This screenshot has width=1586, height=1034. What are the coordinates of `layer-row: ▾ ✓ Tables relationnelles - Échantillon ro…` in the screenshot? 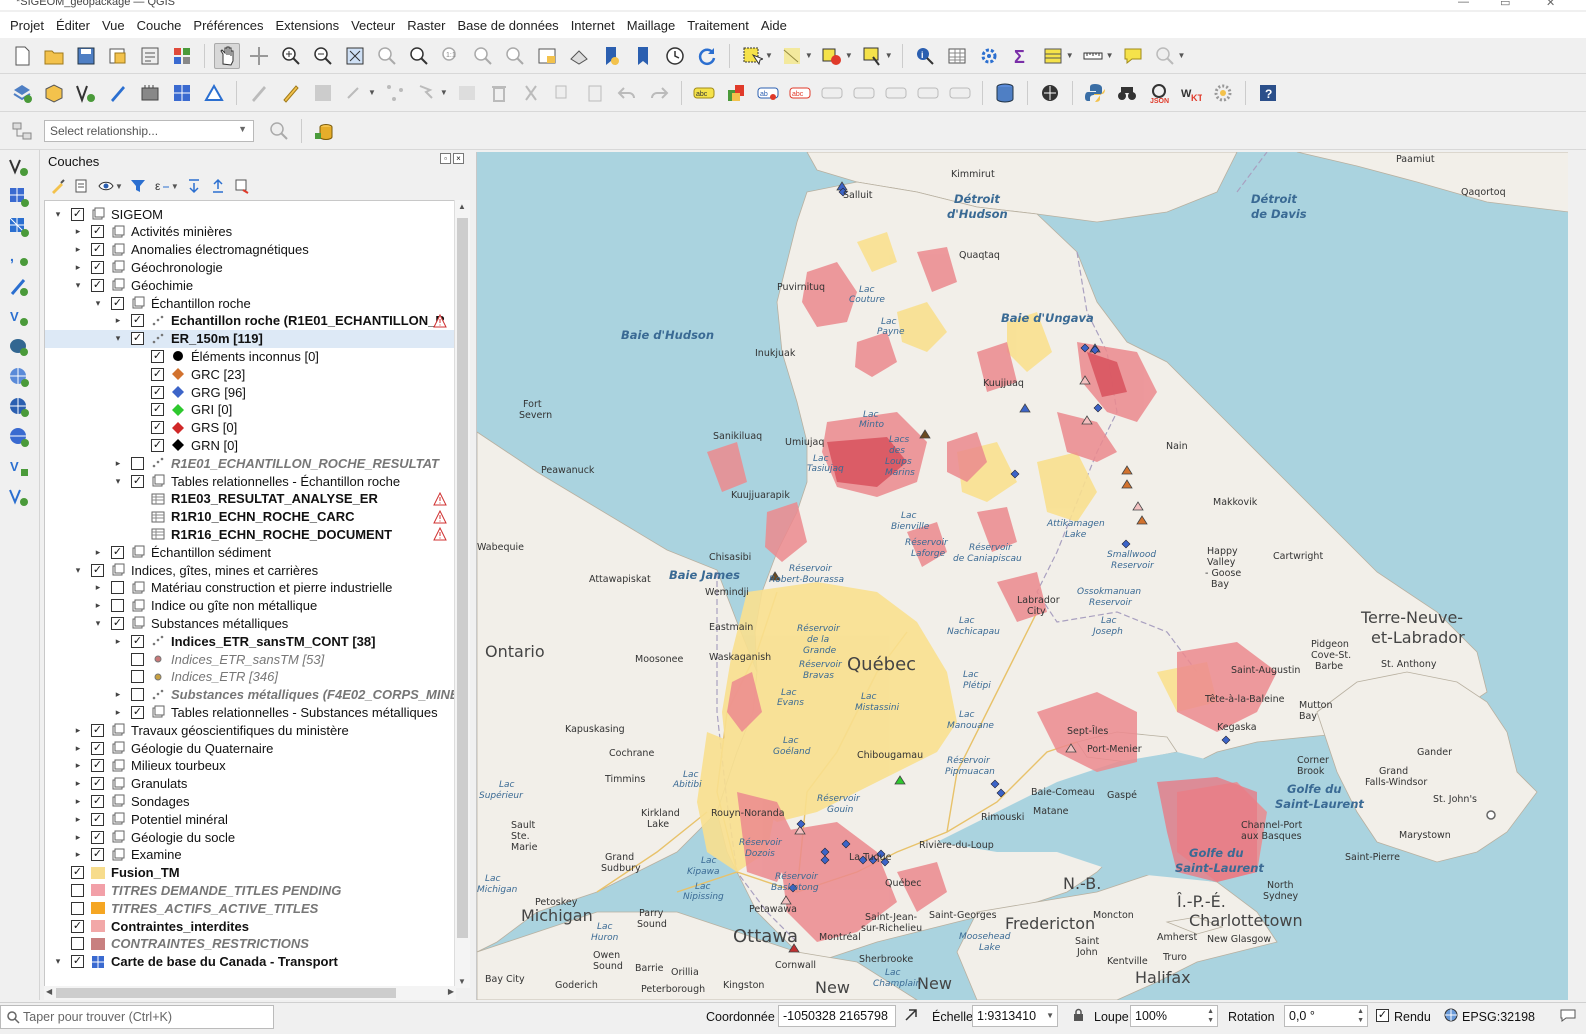 It's located at (250, 481).